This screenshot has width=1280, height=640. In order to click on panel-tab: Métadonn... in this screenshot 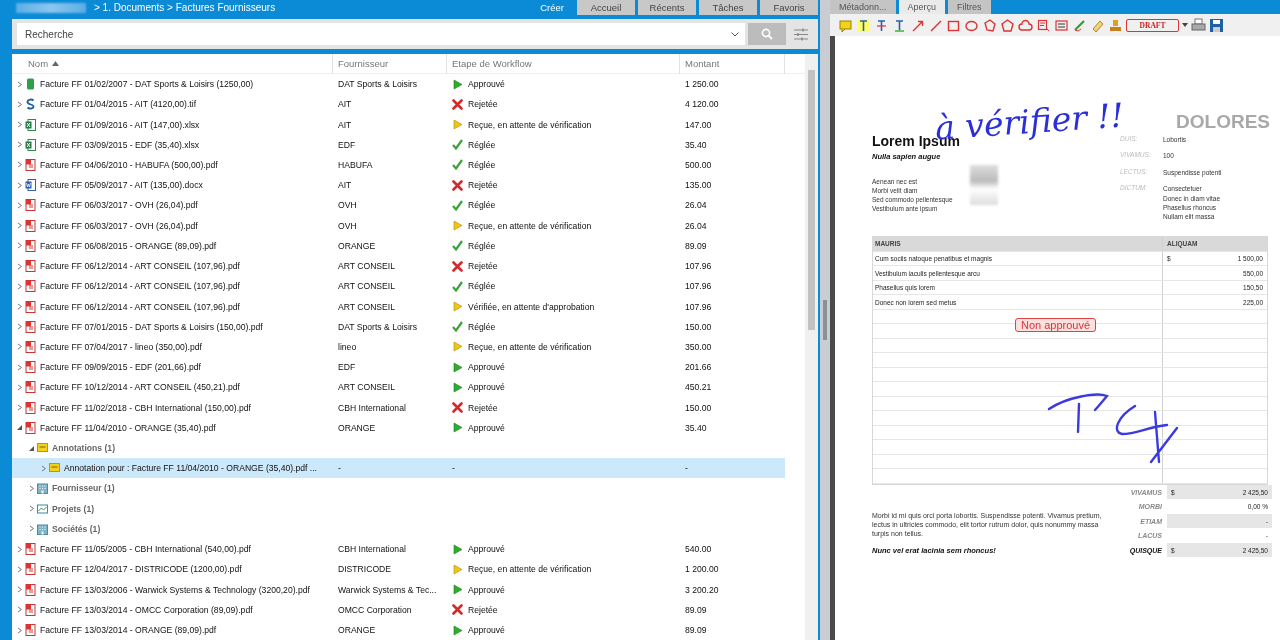, I will do `click(863, 7)`.